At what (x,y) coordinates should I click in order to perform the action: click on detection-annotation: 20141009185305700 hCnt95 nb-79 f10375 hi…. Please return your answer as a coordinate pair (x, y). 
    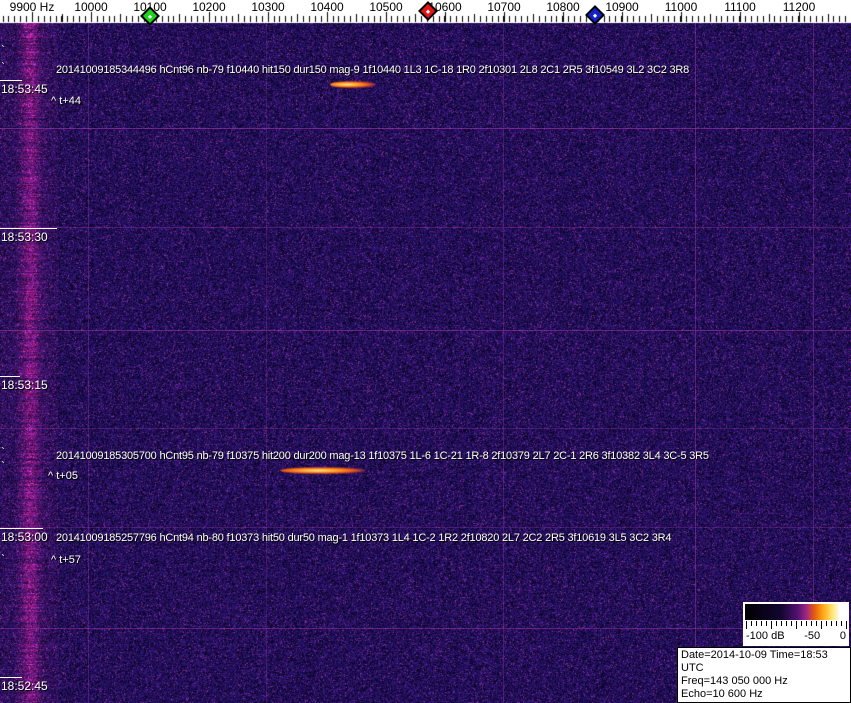
    Looking at the image, I should click on (382, 456).